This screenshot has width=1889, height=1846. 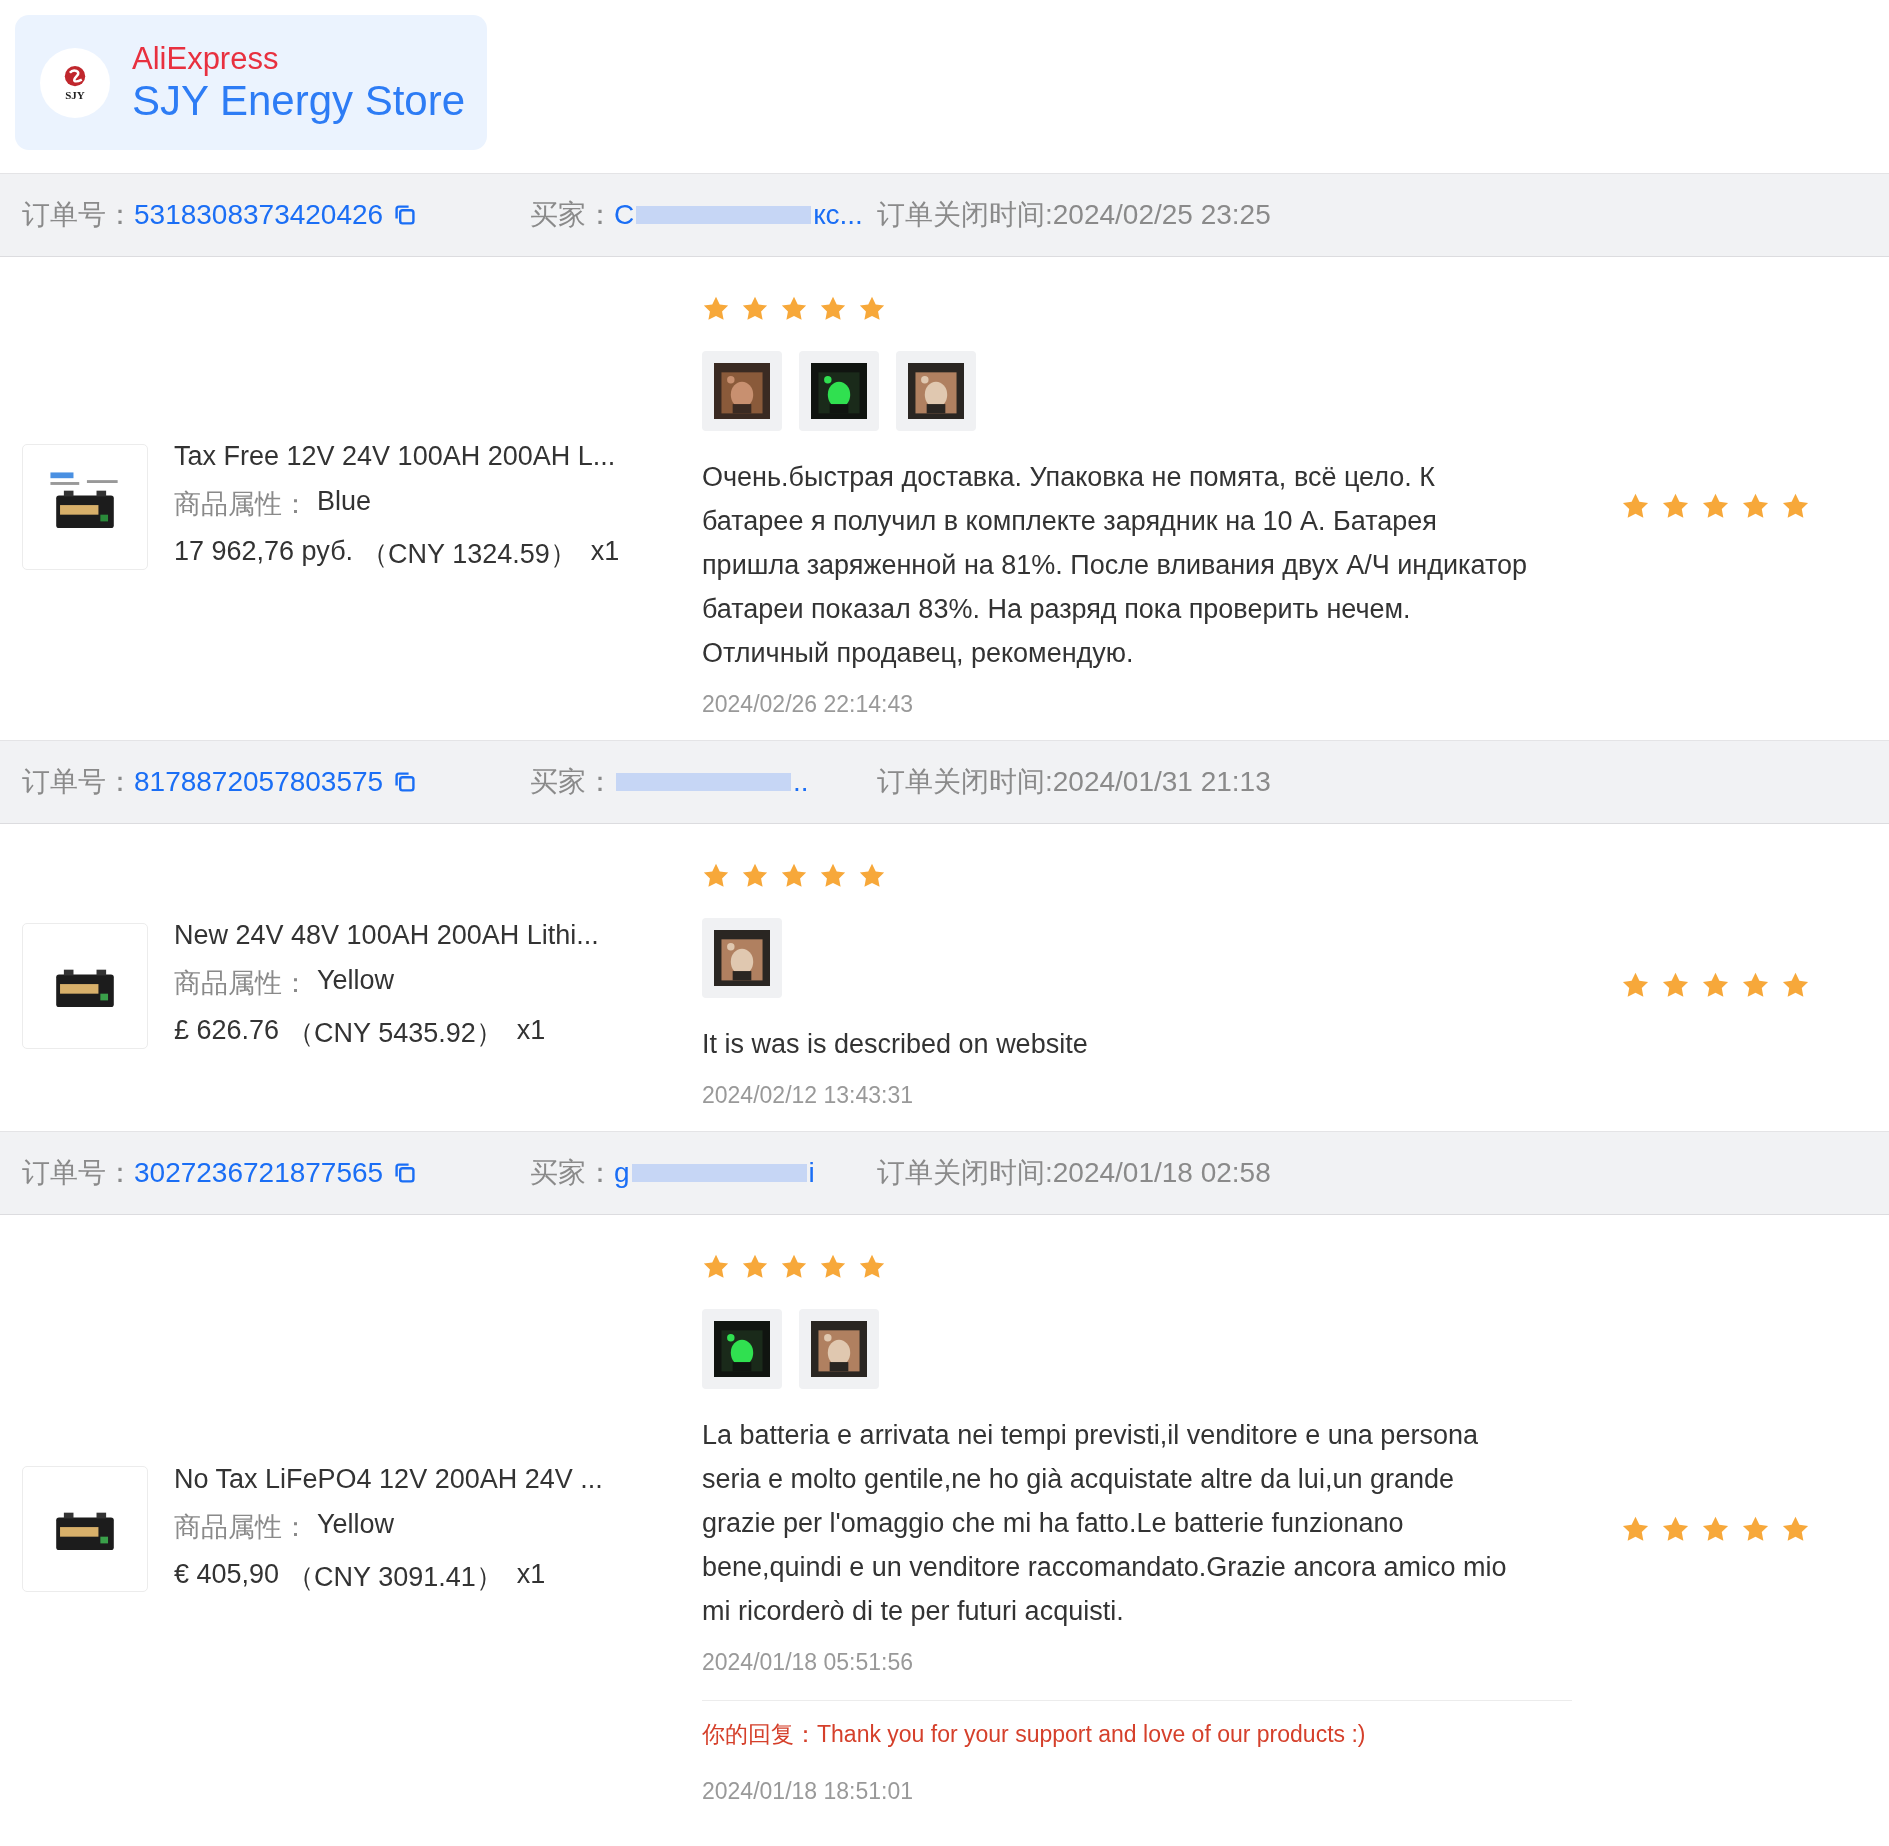 I want to click on order-number: 5318308373420426, so click(x=259, y=215).